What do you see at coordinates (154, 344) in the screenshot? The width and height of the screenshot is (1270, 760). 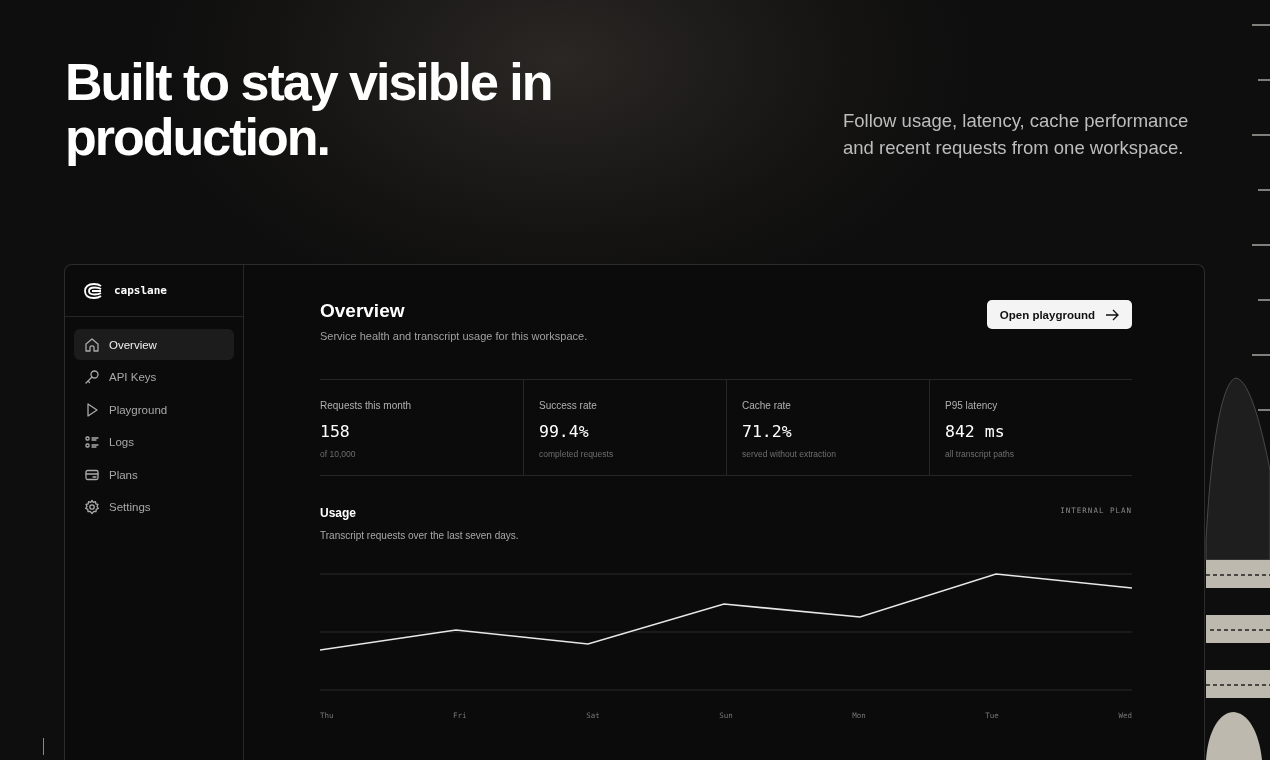 I see `nav-item: Overview` at bounding box center [154, 344].